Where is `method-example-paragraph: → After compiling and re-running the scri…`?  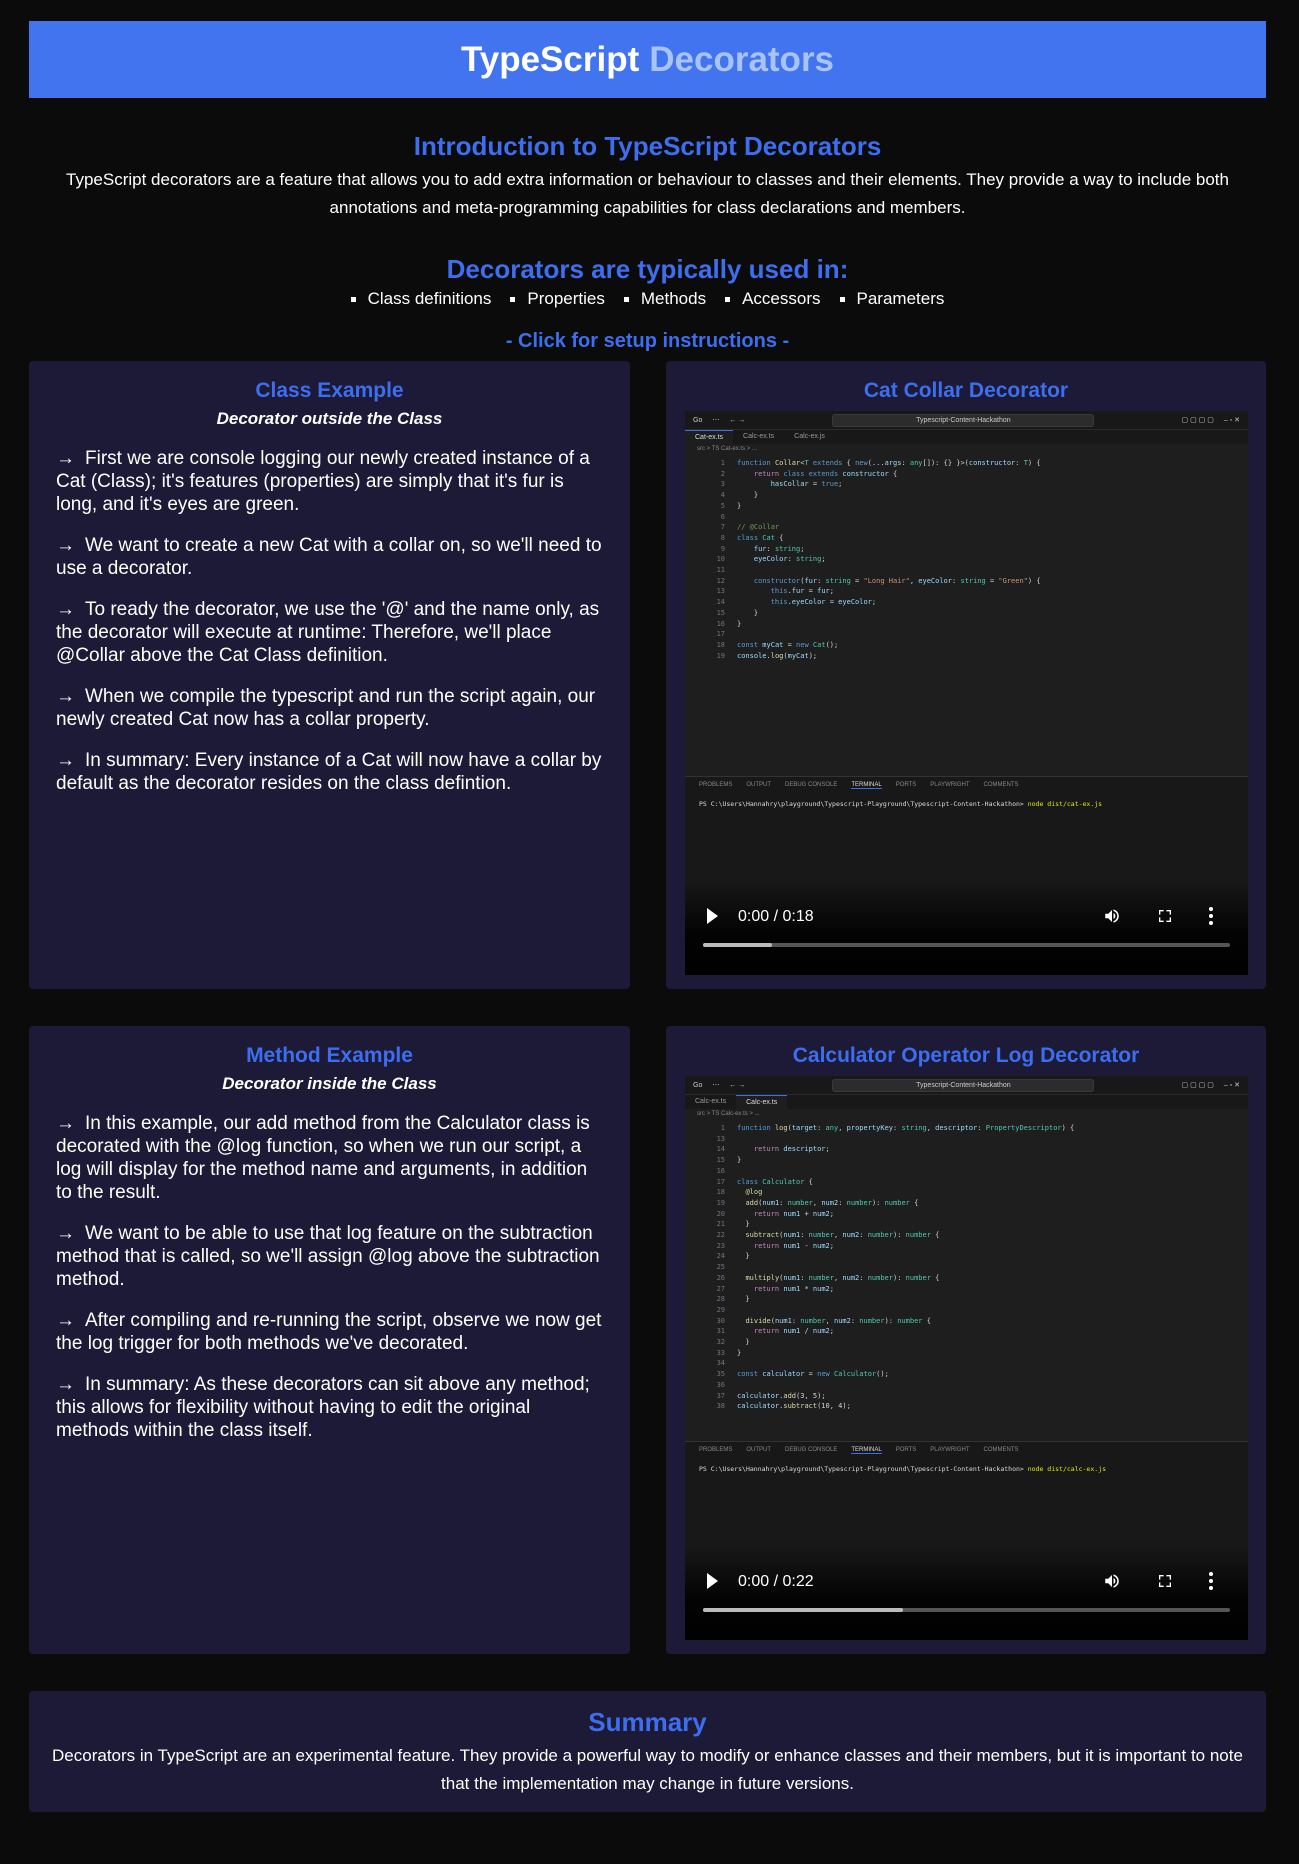
method-example-paragraph: → After compiling and re-running the scri… is located at coordinates (329, 1332).